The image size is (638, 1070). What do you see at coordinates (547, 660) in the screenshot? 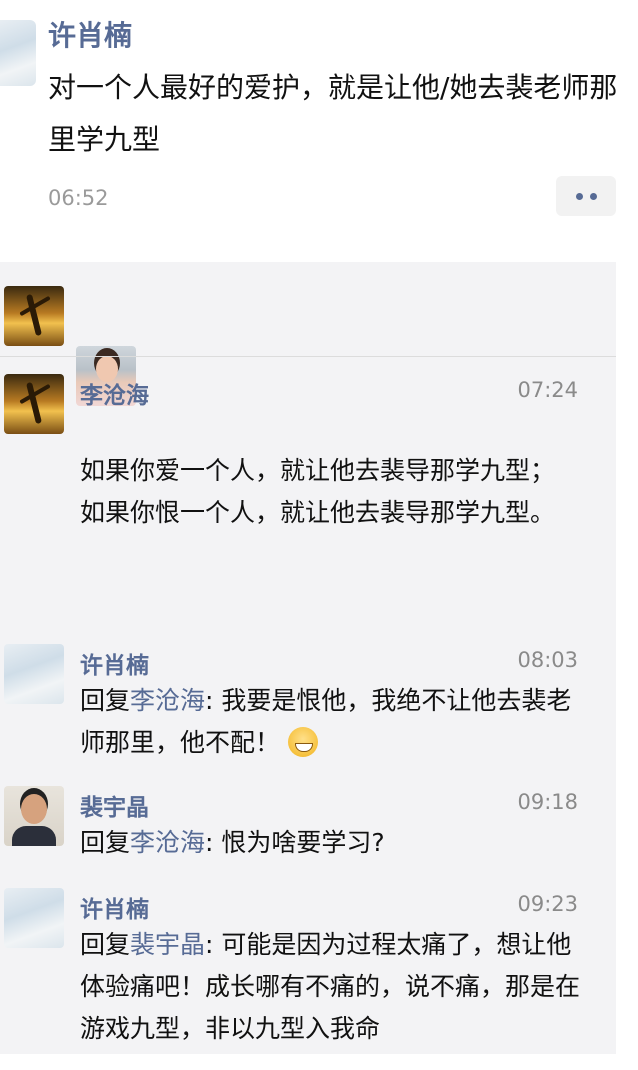
I see `comment-time: 08:03` at bounding box center [547, 660].